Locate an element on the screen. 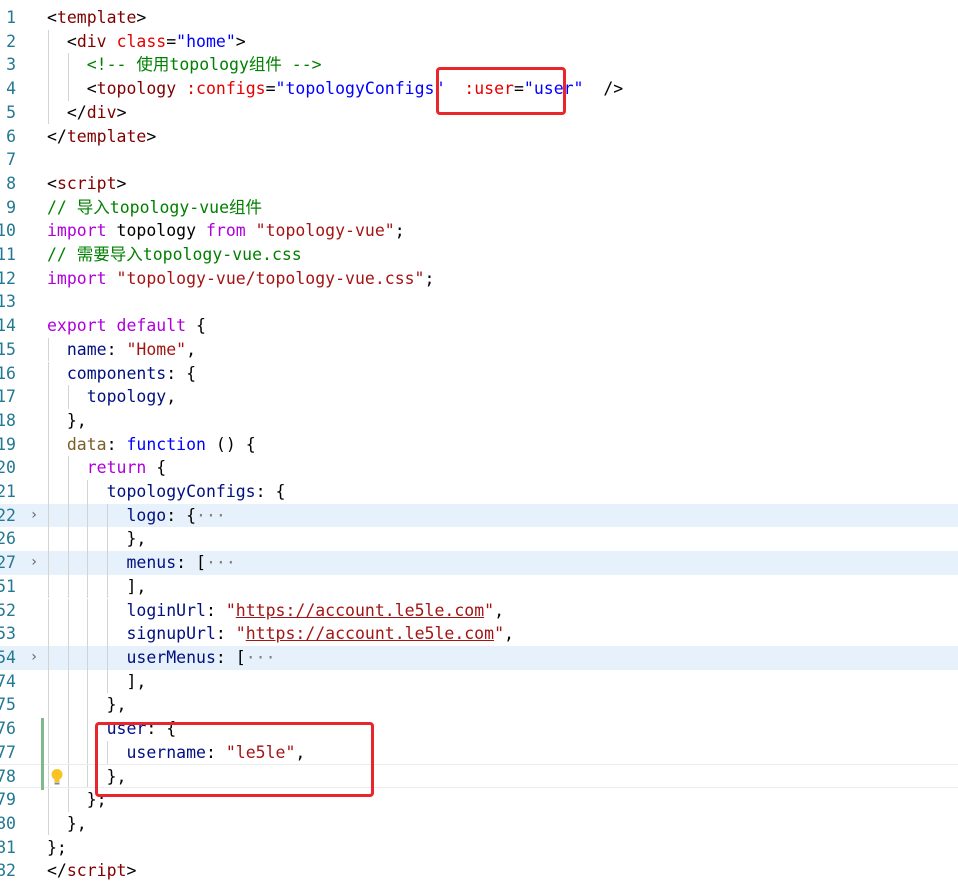  code-text: <div class="home"> is located at coordinates (146, 42).